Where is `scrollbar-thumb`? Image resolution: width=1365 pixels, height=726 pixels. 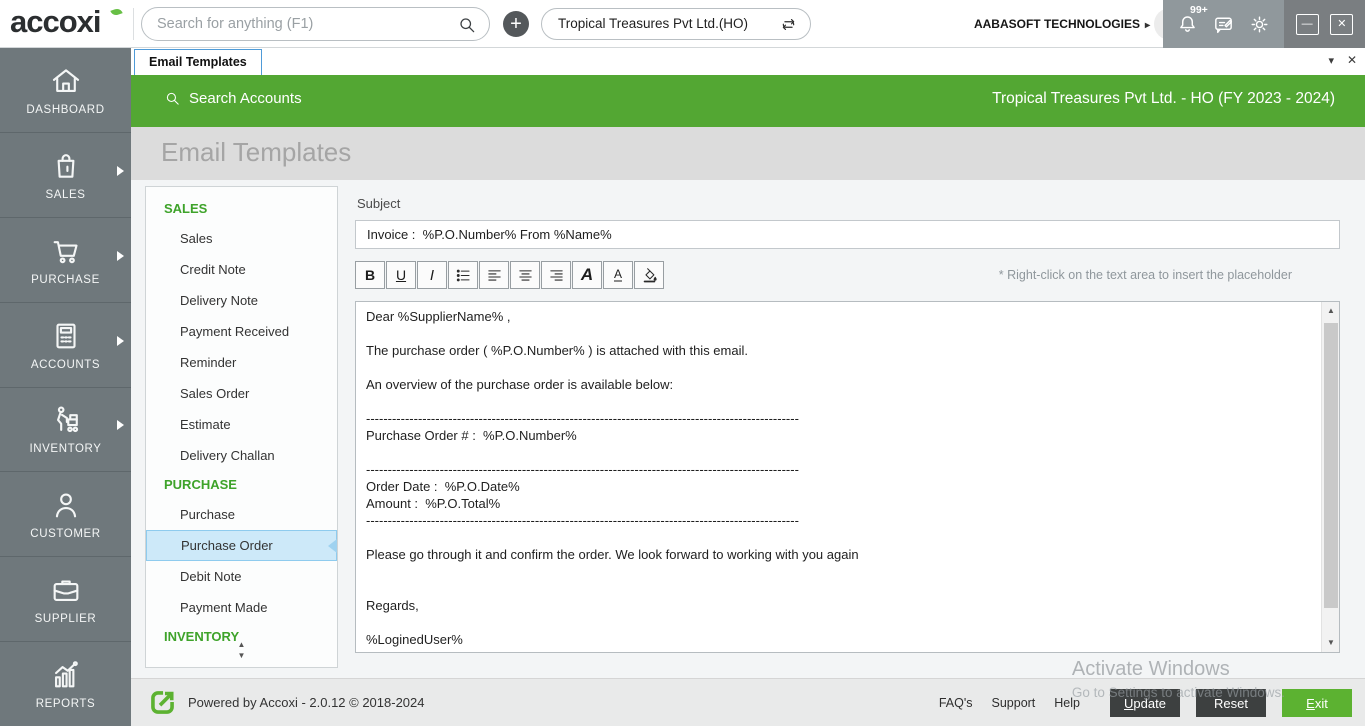 scrollbar-thumb is located at coordinates (1331, 465).